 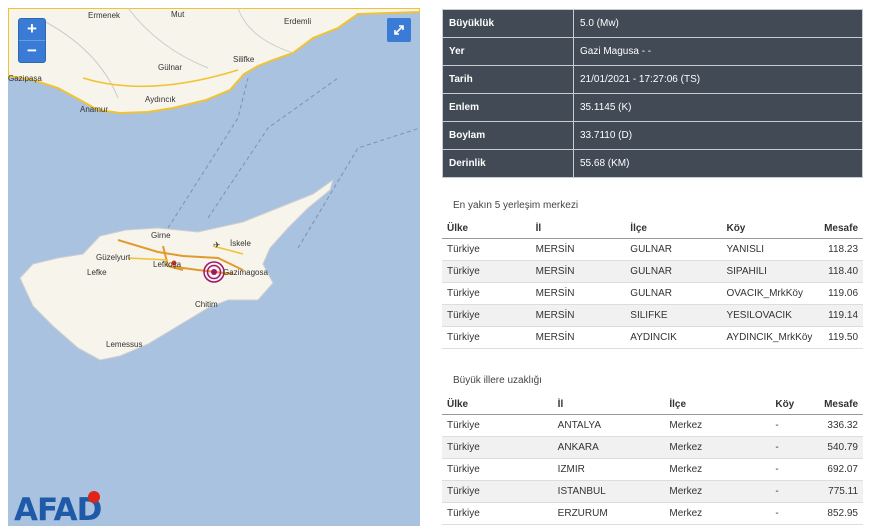 I want to click on place-label: Ermenek, so click(x=104, y=15).